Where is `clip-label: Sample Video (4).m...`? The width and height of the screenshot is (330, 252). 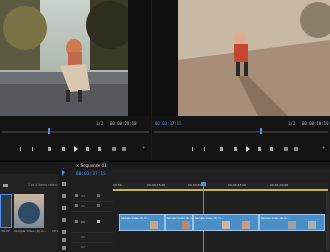
clip-label: Sample Video (4).m... is located at coordinates (275, 218).